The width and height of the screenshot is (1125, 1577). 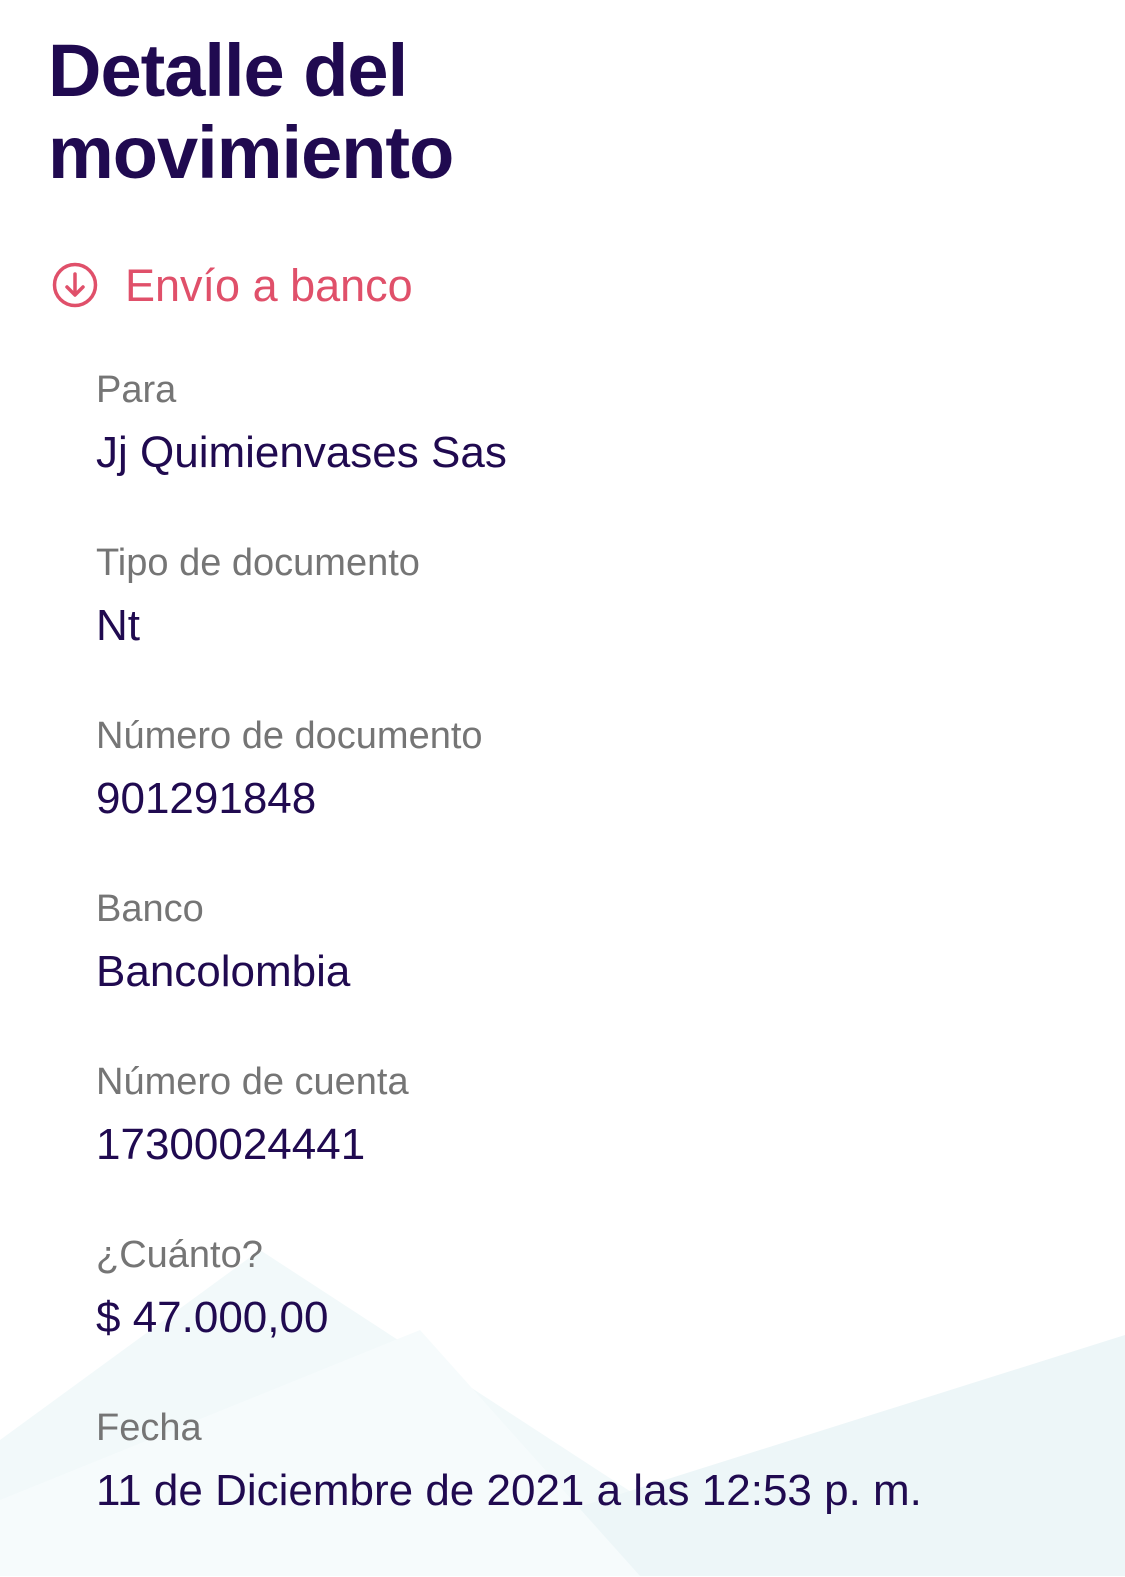 I want to click on detail-value: 901291848, so click(x=206, y=798).